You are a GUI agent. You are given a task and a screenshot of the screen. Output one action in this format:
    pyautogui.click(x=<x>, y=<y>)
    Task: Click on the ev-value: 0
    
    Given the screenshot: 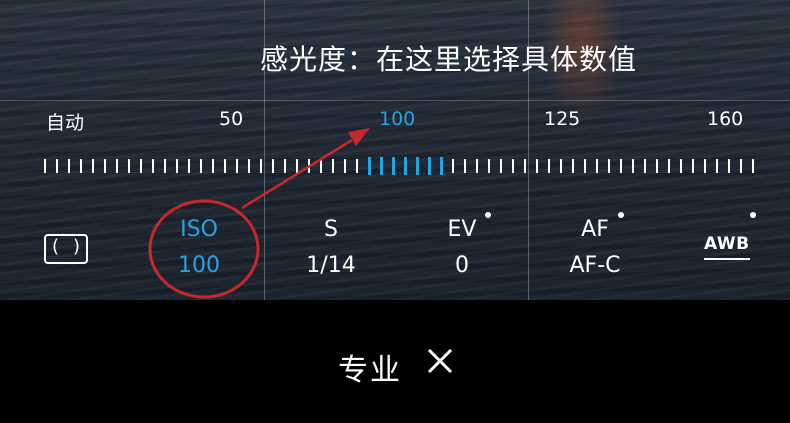 What is the action you would take?
    pyautogui.click(x=462, y=265)
    